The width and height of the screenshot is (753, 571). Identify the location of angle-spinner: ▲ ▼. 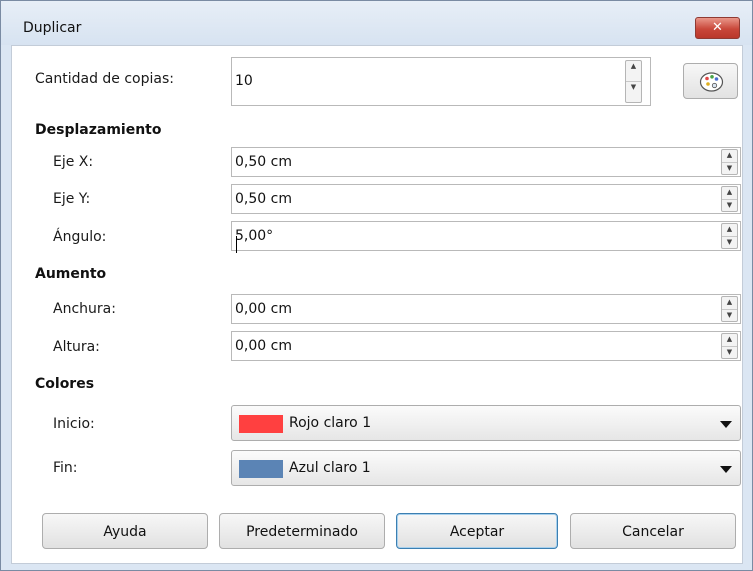
(729, 236).